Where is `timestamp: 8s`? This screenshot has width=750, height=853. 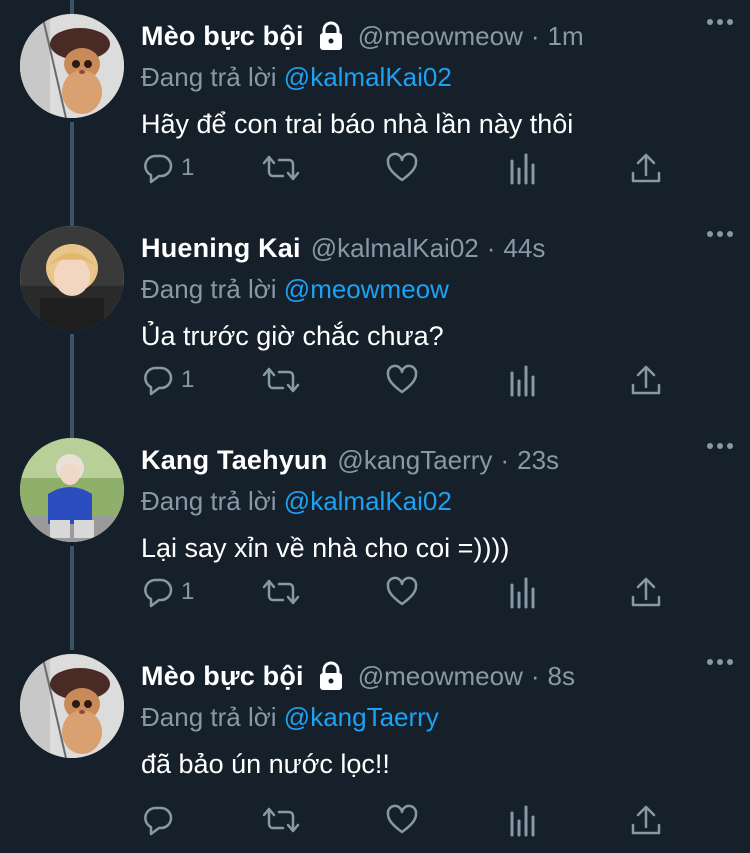
timestamp: 8s is located at coordinates (561, 676).